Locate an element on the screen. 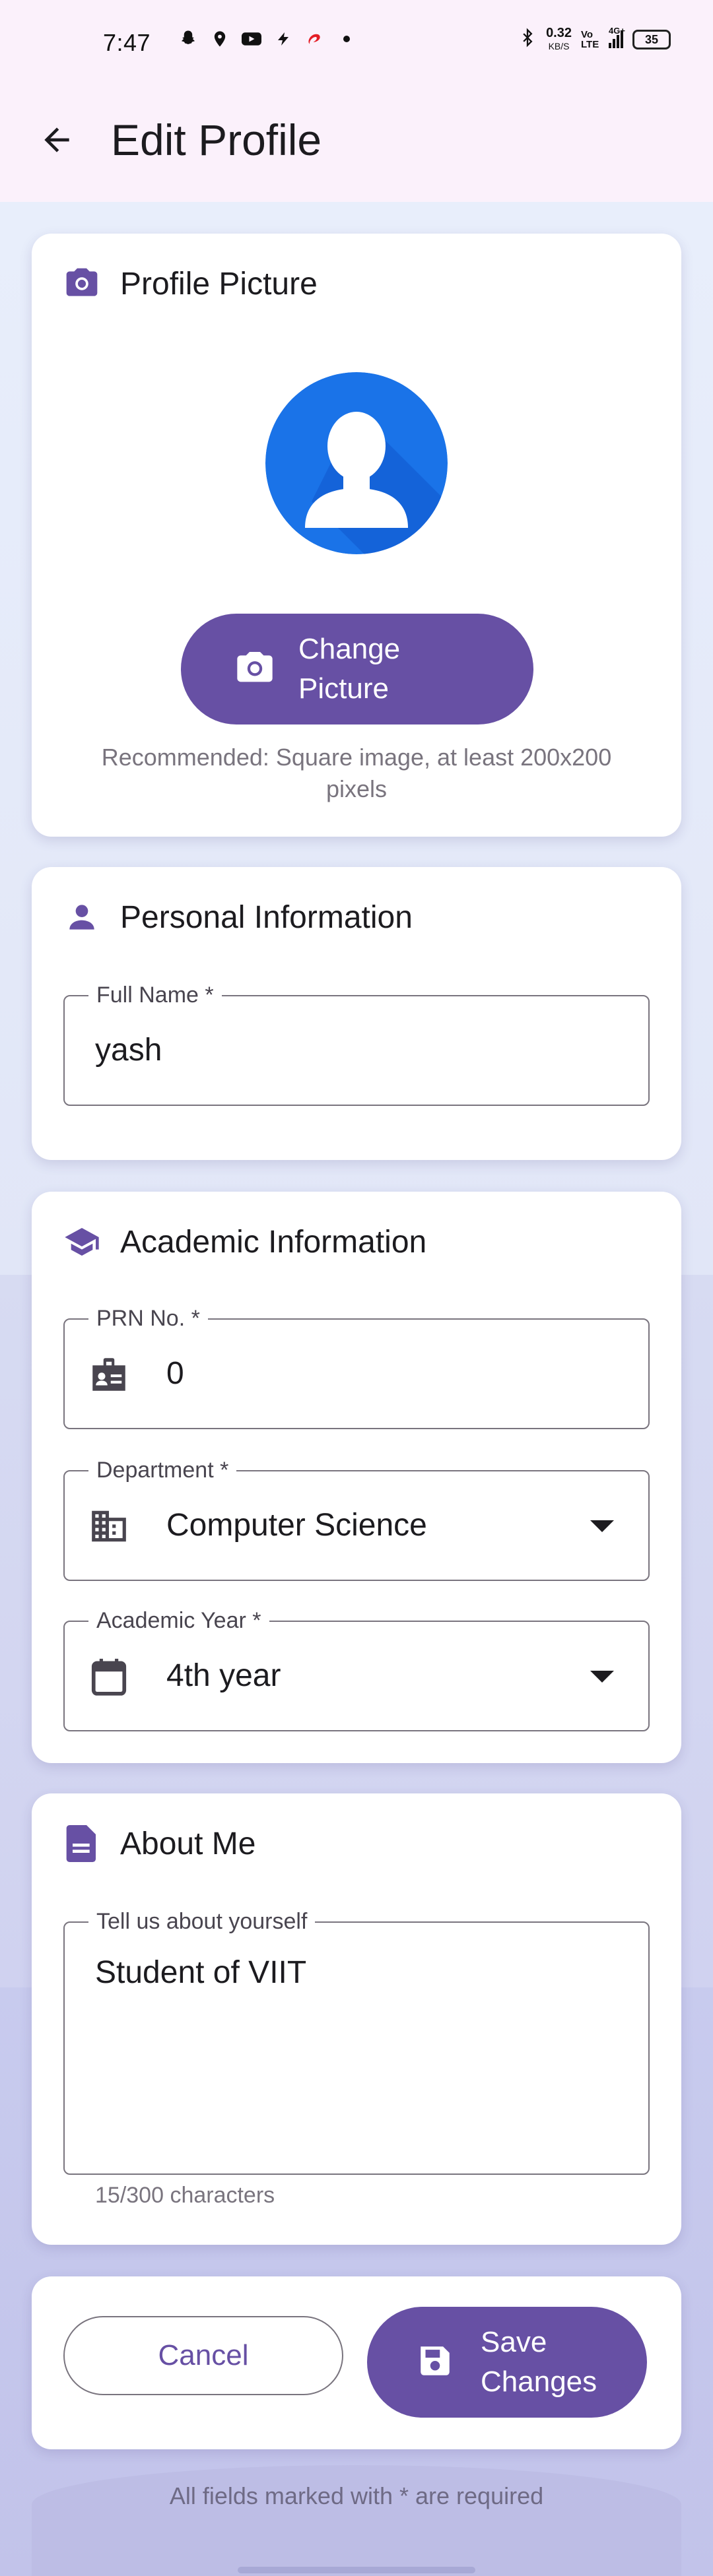 The width and height of the screenshot is (713, 2576). network-type: 4G+ is located at coordinates (617, 31).